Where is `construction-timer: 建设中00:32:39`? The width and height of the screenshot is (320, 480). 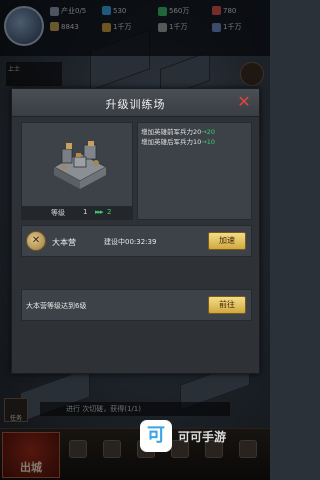 construction-timer: 建设中00:32:39 is located at coordinates (130, 242).